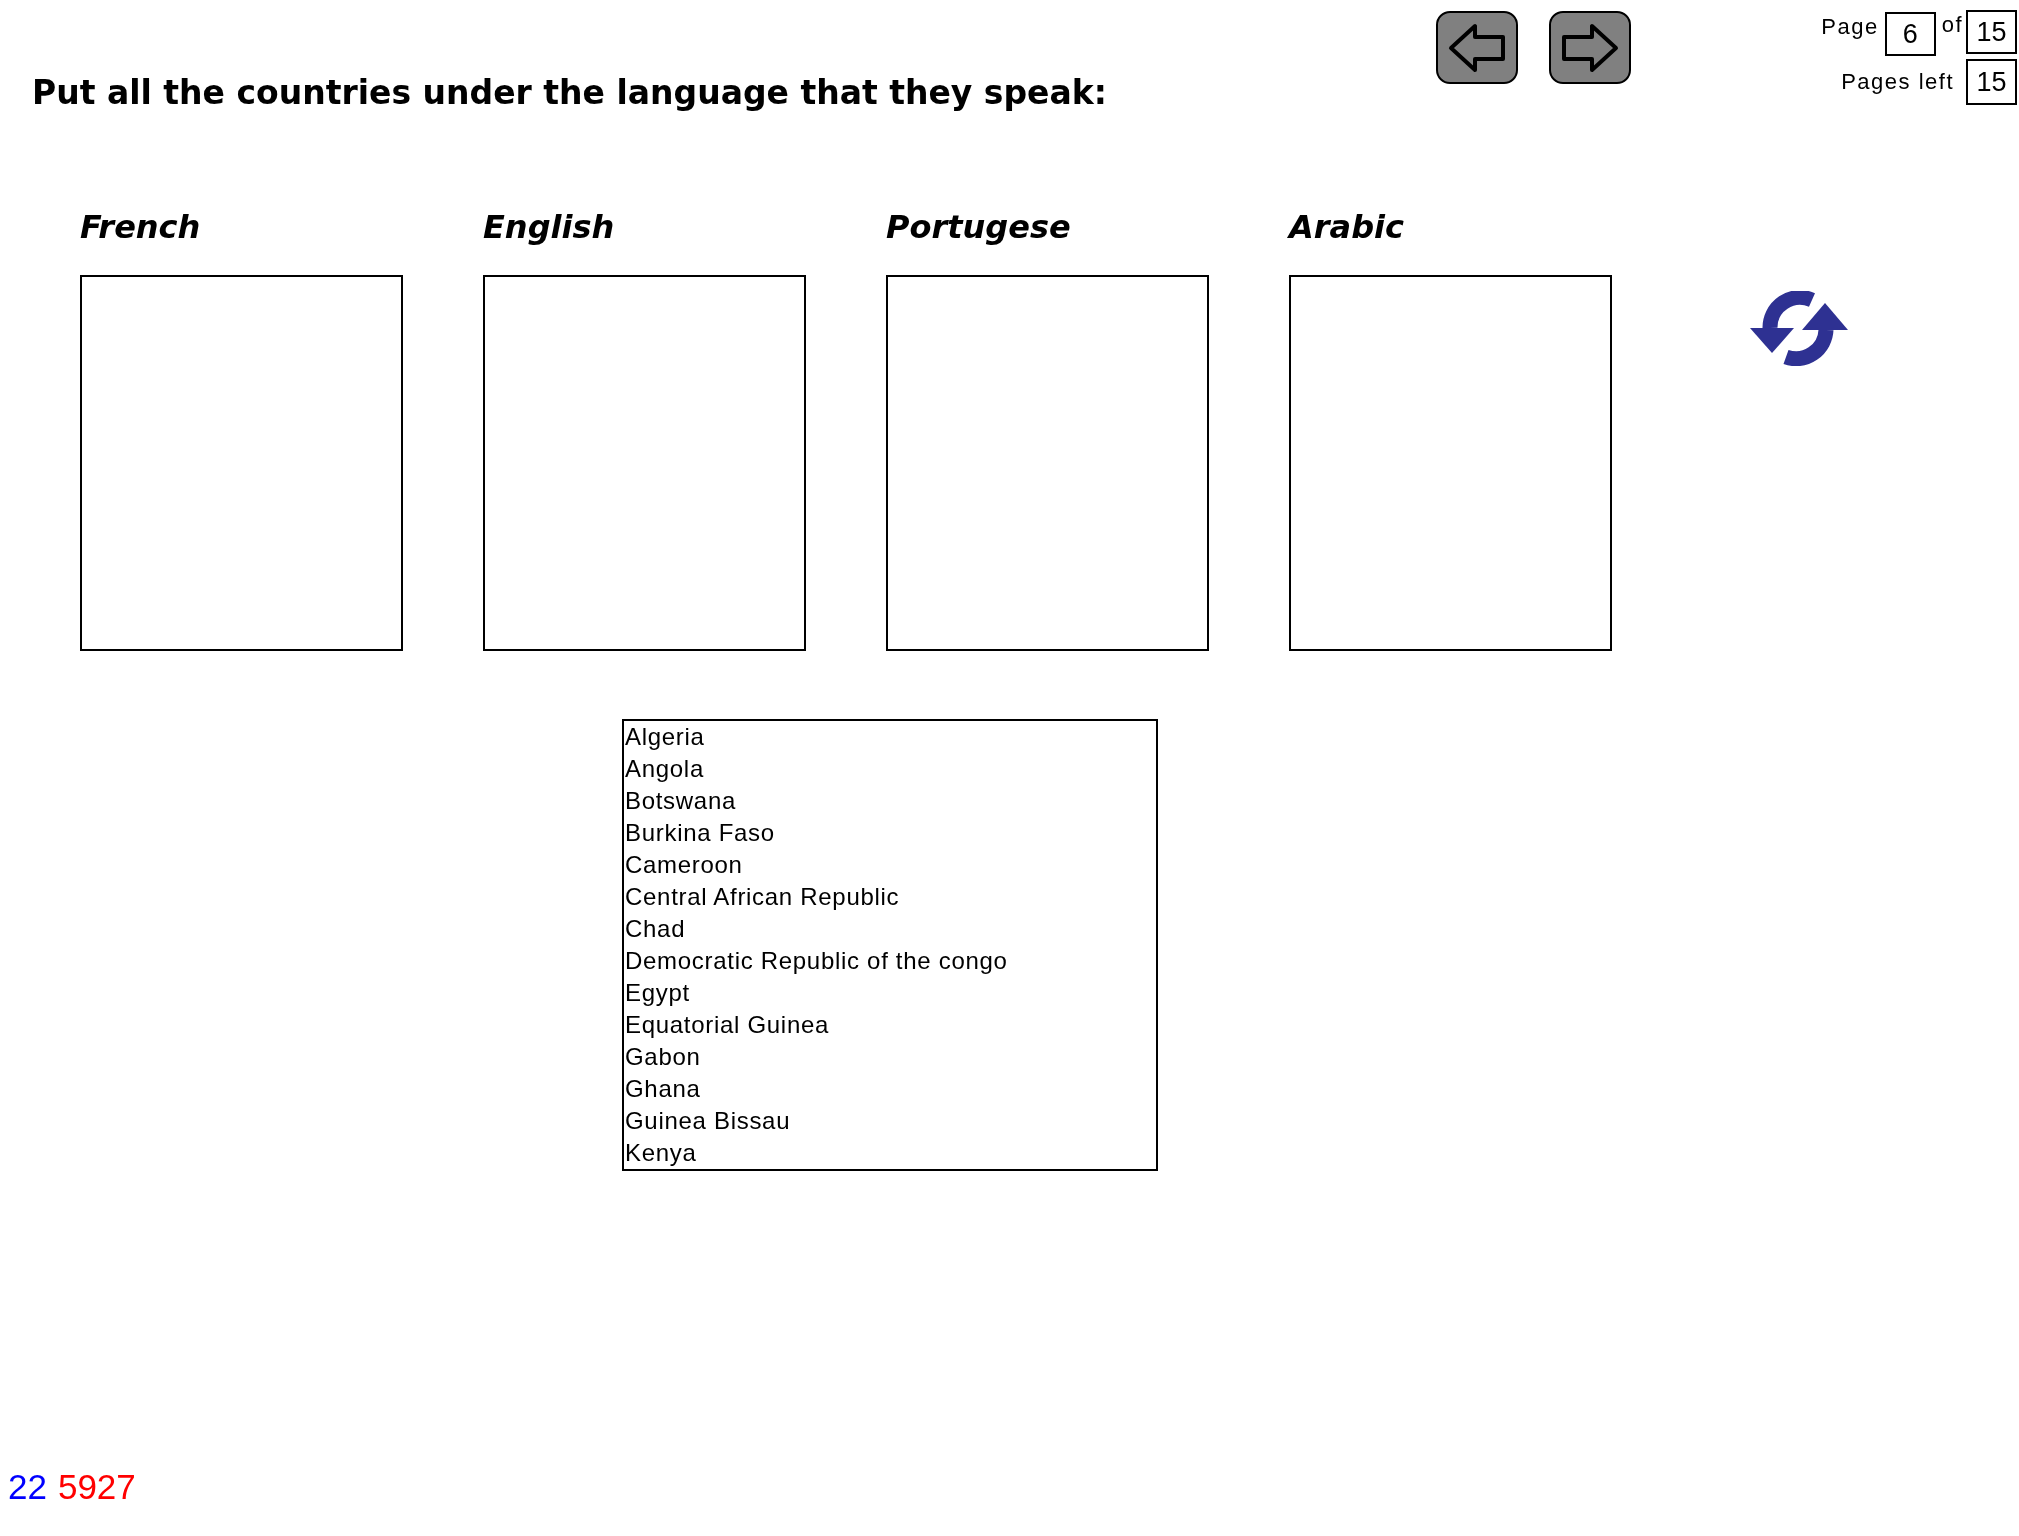  Describe the element at coordinates (890, 801) in the screenshot. I see `country-item: Botswana` at that location.